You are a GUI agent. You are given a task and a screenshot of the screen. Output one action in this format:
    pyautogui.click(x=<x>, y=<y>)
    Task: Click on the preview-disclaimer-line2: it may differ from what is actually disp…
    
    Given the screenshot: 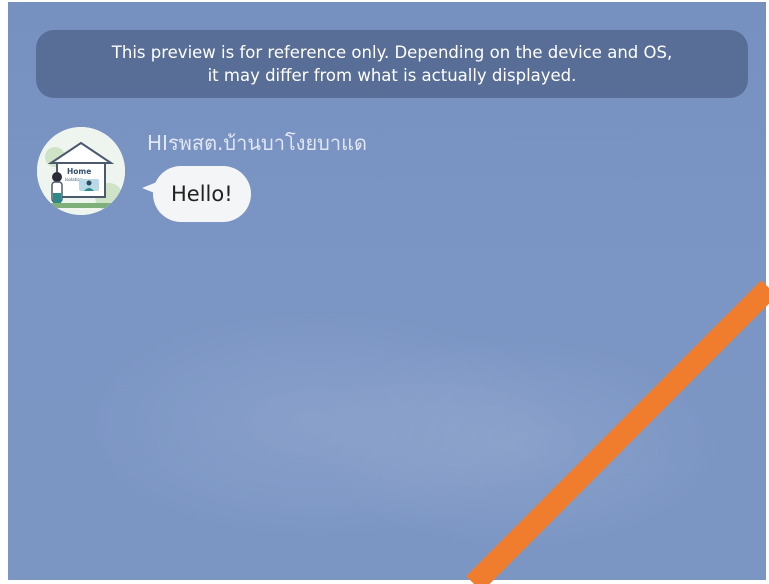 What is the action you would take?
    pyautogui.click(x=392, y=75)
    